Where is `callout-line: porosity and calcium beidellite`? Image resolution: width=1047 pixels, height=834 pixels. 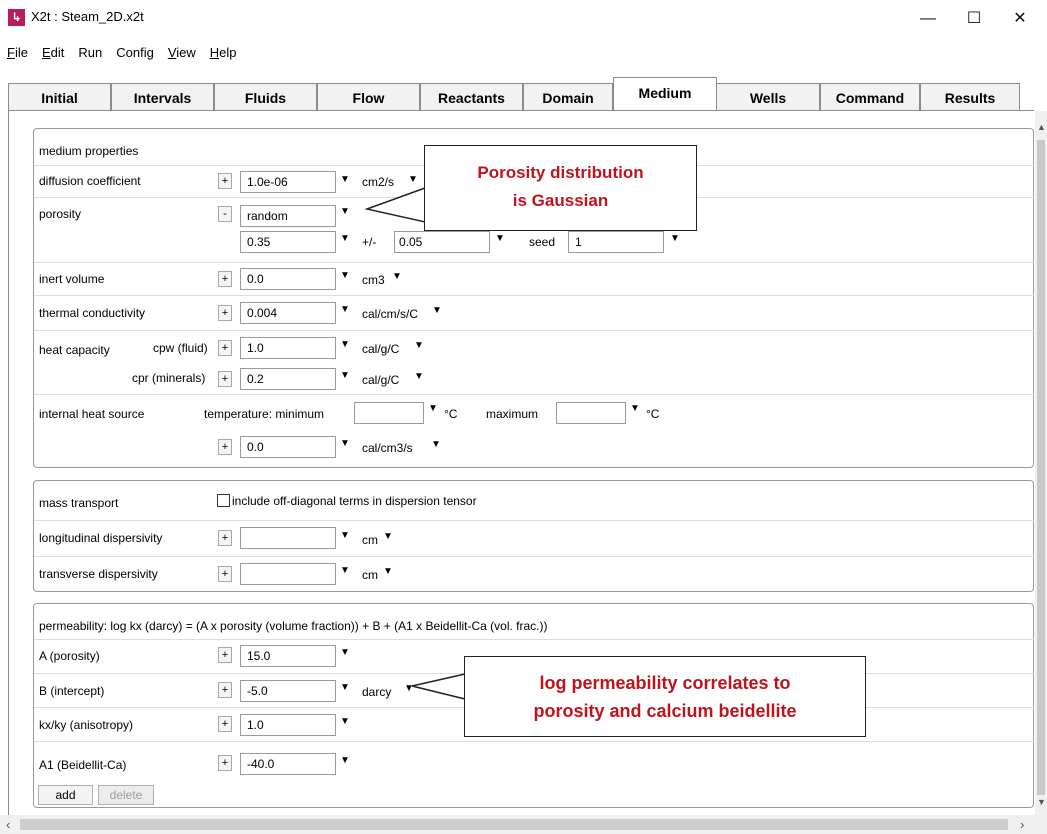 callout-line: porosity and calcium beidellite is located at coordinates (665, 711).